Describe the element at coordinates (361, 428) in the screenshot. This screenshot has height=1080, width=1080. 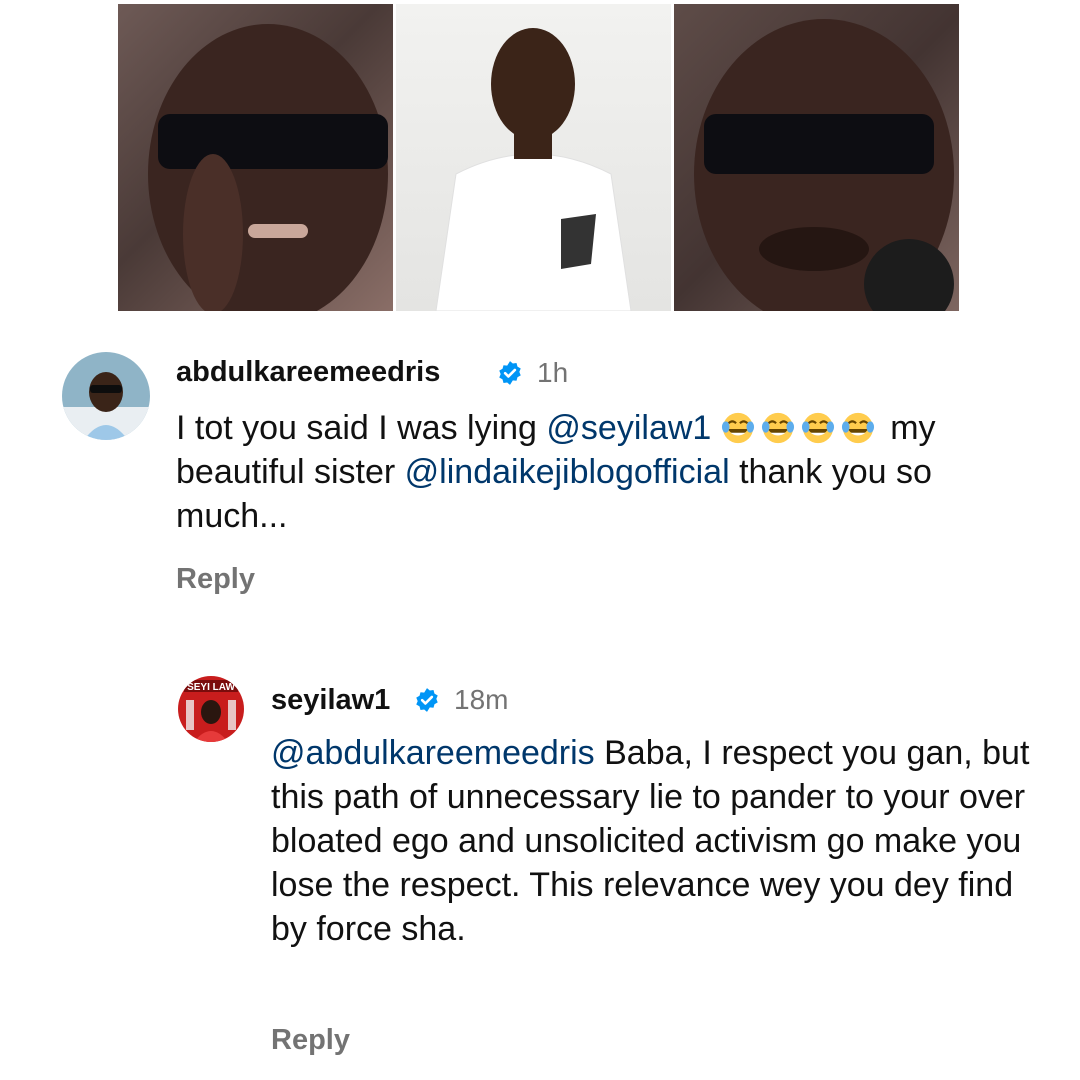
I see `comment-text: I tot you said I was lying` at that location.